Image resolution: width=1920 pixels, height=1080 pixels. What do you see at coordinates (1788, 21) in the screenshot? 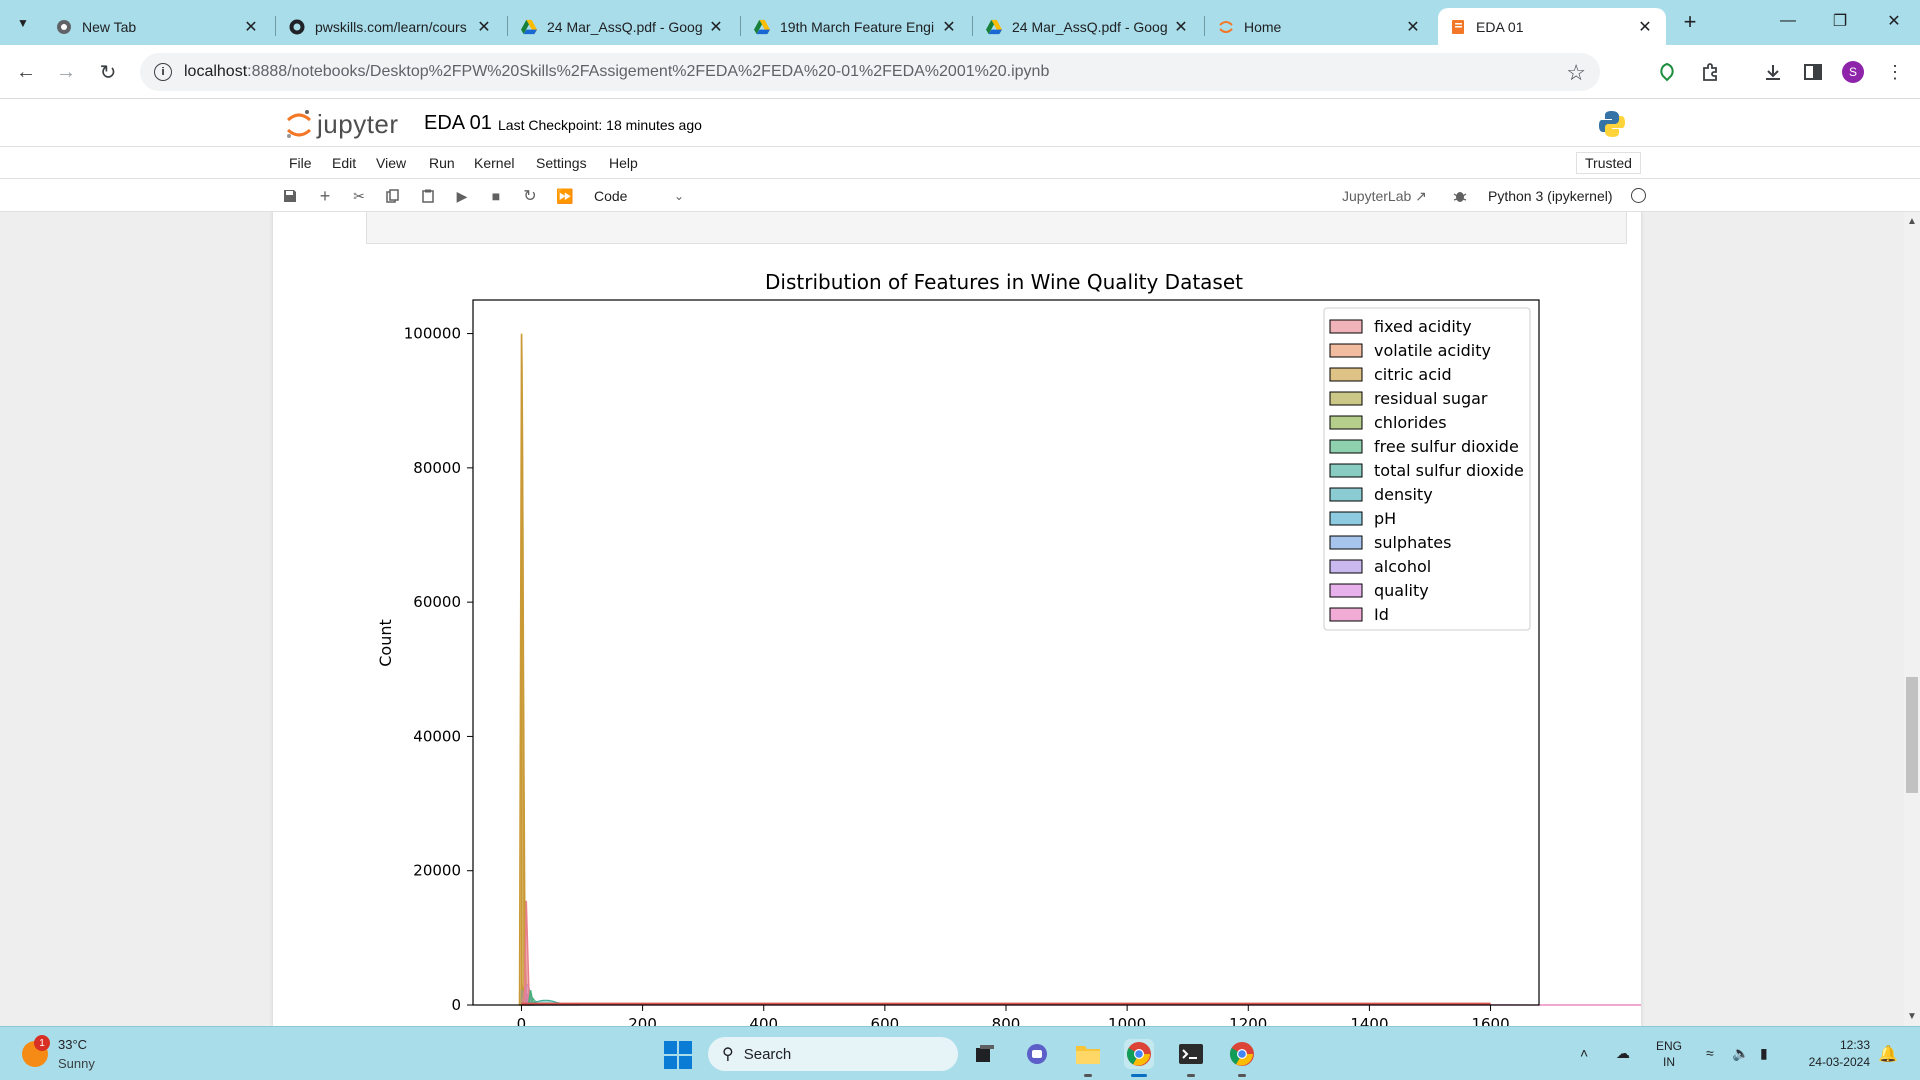
I see `minimize-icon: —` at bounding box center [1788, 21].